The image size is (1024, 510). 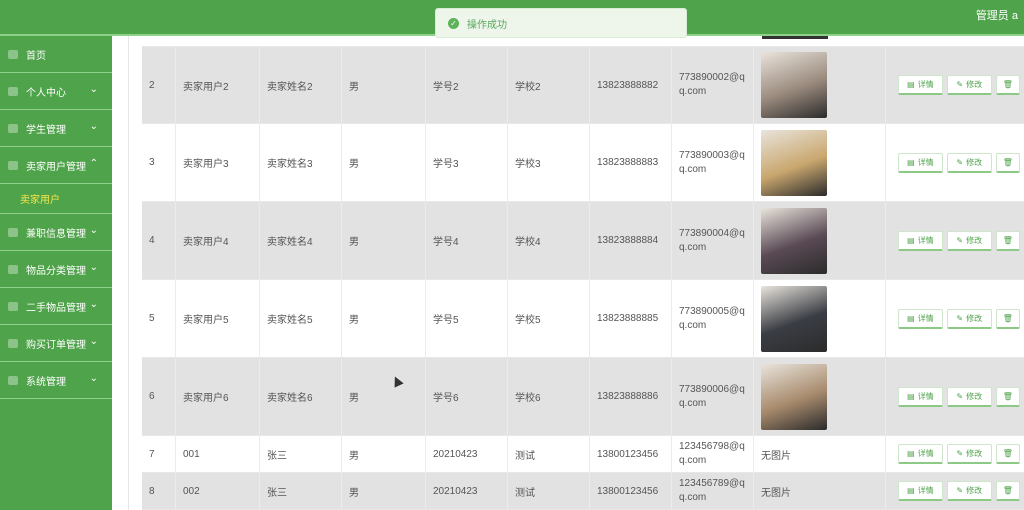 What do you see at coordinates (713, 85) in the screenshot?
I see `cell-email: 773890002@qq.com` at bounding box center [713, 85].